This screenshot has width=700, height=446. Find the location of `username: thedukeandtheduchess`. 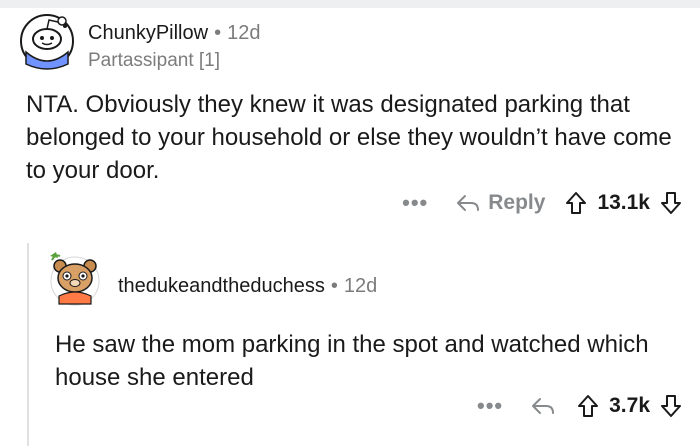

username: thedukeandtheduchess is located at coordinates (221, 286).